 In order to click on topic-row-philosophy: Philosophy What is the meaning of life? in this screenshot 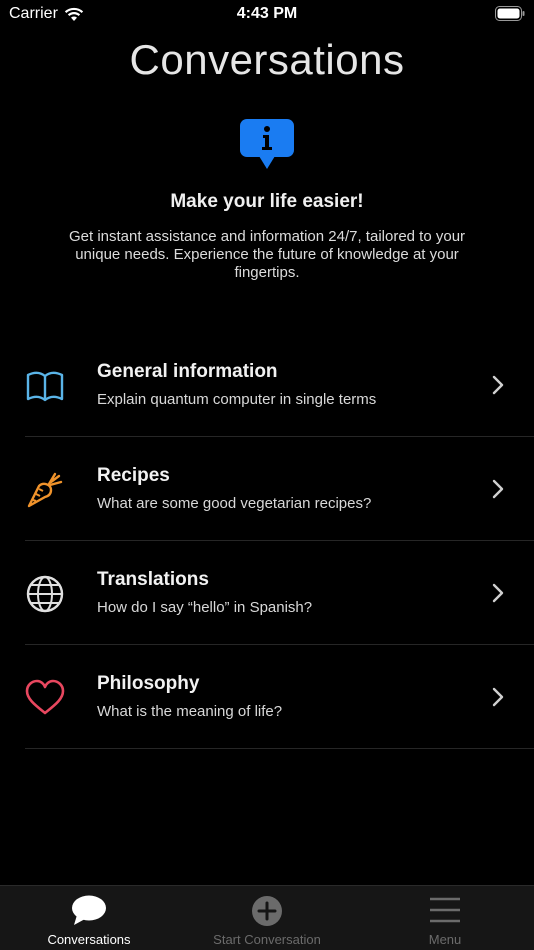, I will do `click(279, 697)`.